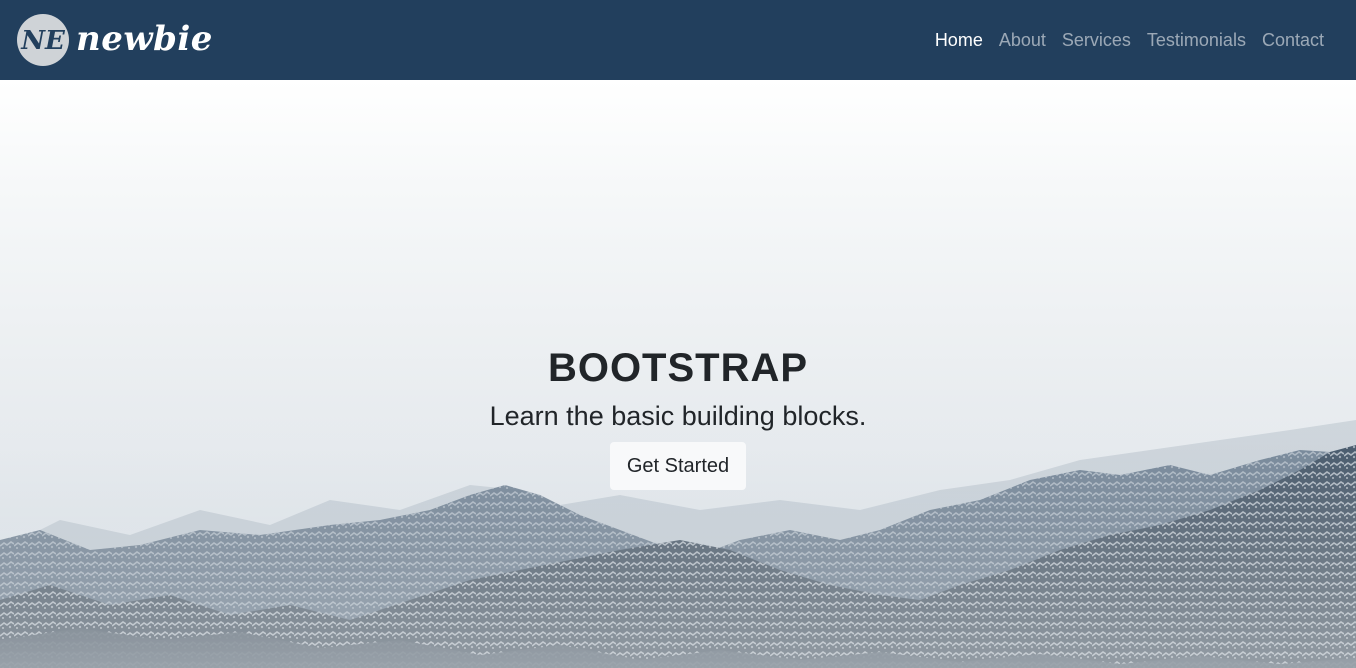  I want to click on main-nav: Home About Services Testimonials Contact, so click(1129, 40).